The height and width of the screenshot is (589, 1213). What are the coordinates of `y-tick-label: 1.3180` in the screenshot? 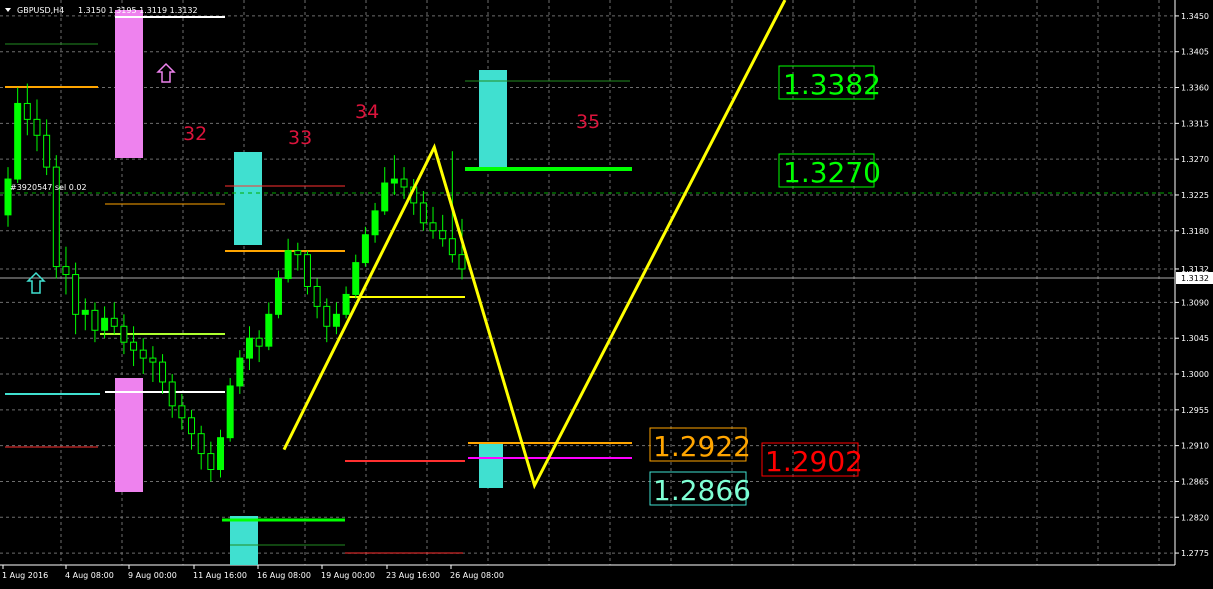 It's located at (1195, 231).